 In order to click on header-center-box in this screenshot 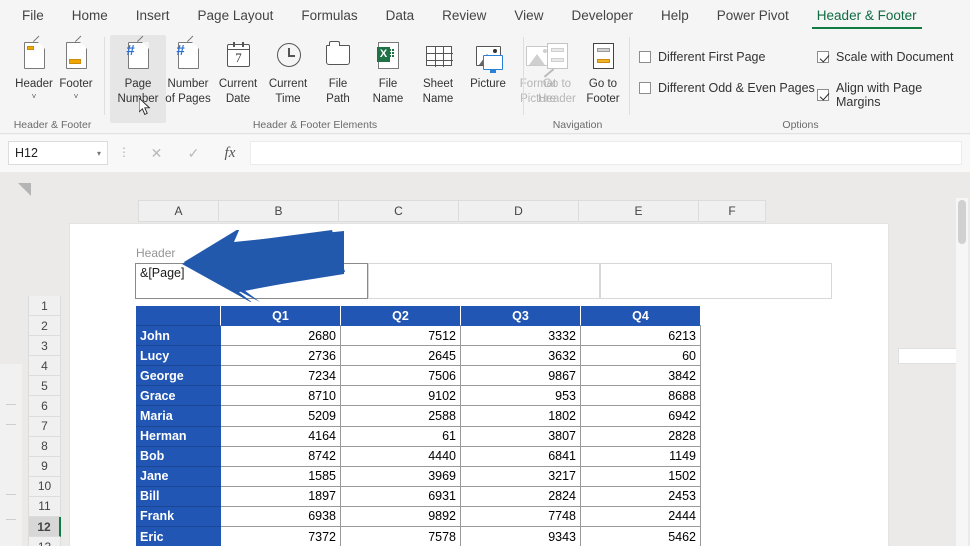, I will do `click(484, 281)`.